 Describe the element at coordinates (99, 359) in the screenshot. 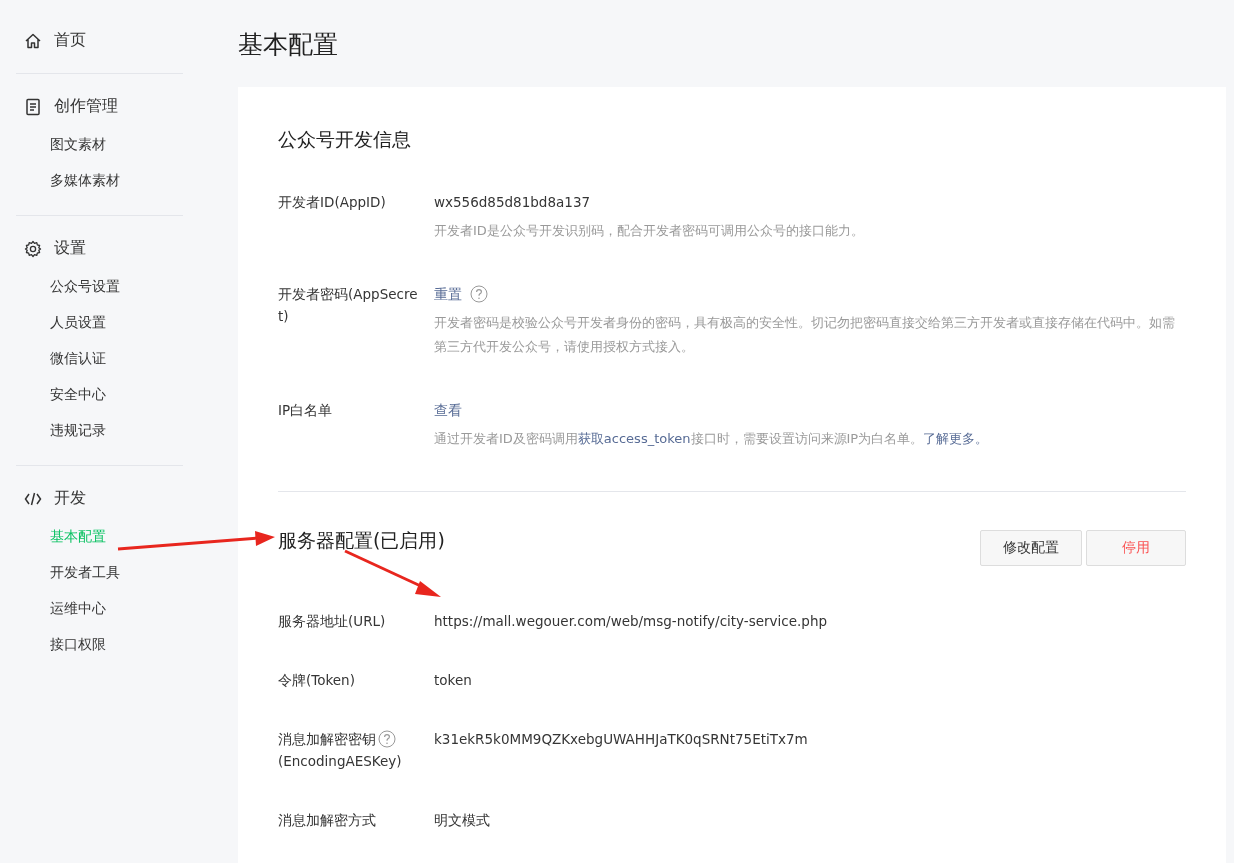

I see `sidebar-item: 微信认证` at that location.